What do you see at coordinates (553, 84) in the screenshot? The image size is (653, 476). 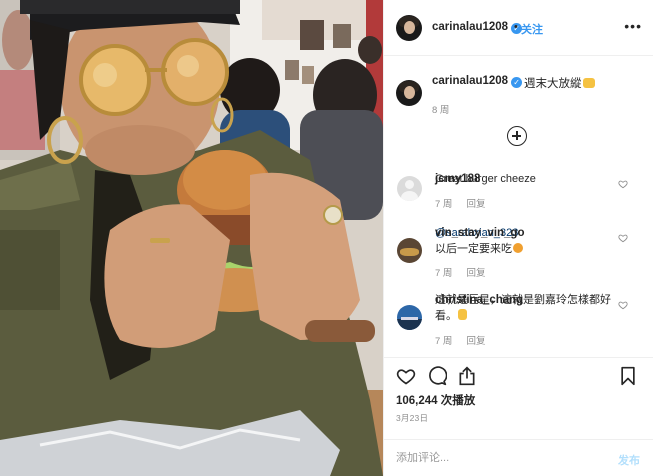 I see `caption-body: 週末大放縱` at bounding box center [553, 84].